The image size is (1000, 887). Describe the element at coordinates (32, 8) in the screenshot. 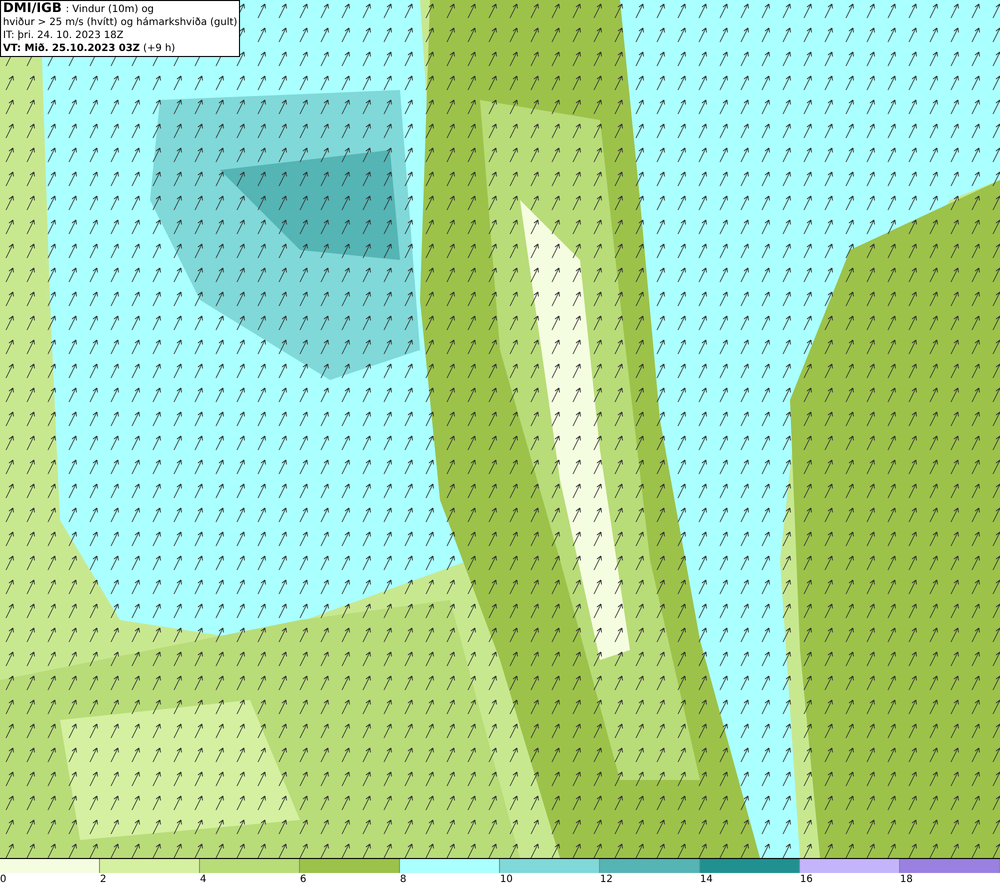

I see `source-label: DMI/IGB` at that location.